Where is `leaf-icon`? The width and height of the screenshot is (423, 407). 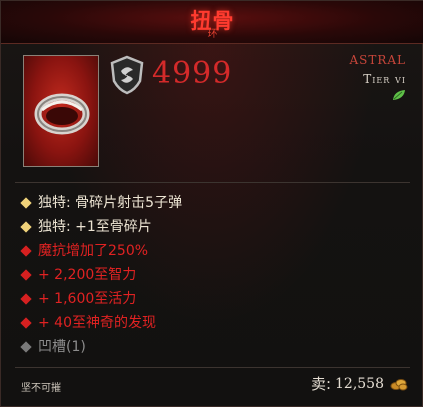
leaf-icon is located at coordinates (399, 95).